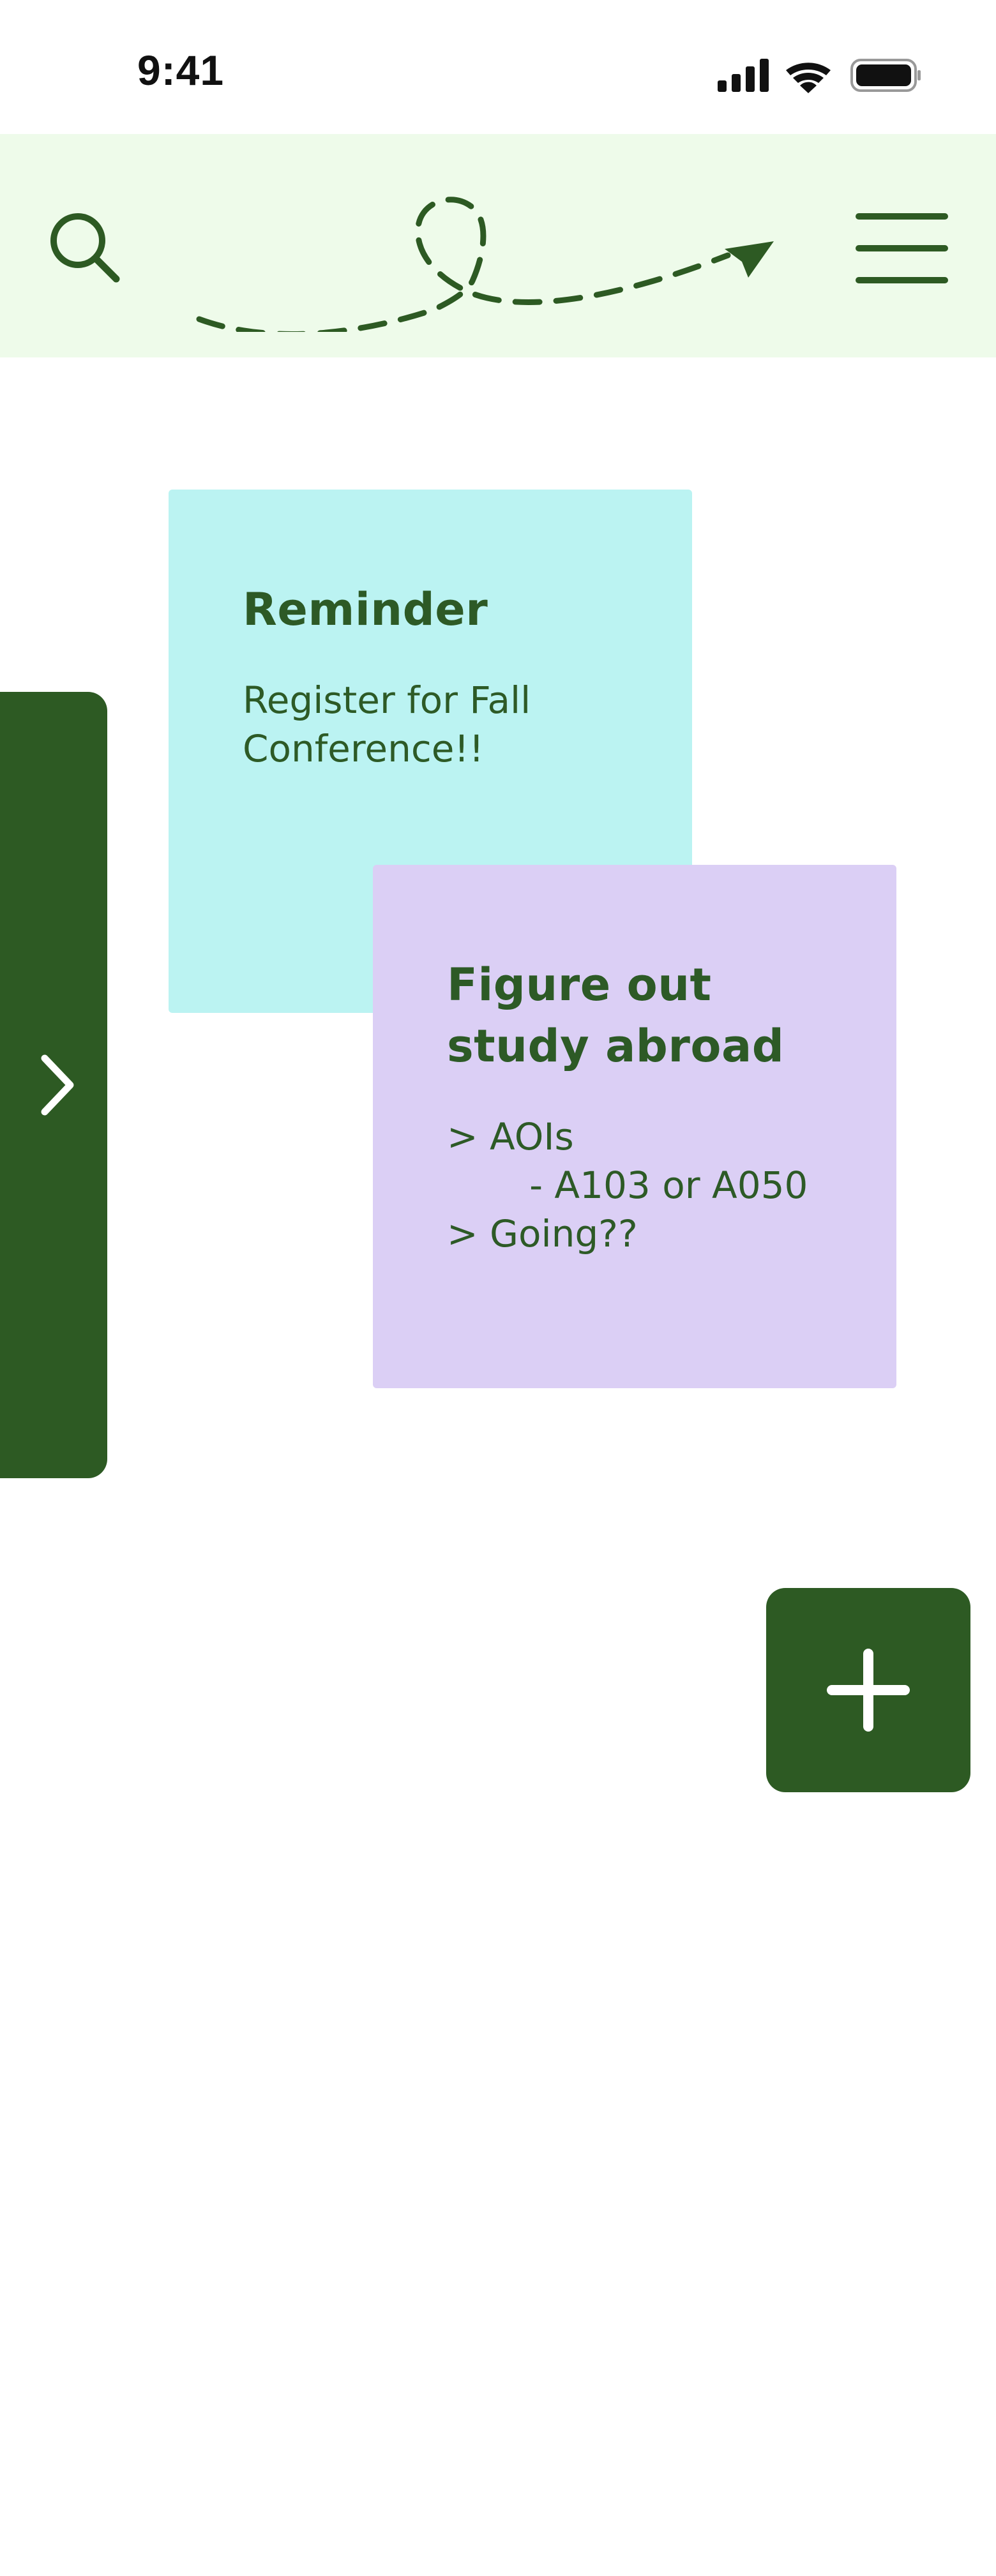 The height and width of the screenshot is (2576, 996). Describe the element at coordinates (488, 252) in the screenshot. I see `paper-plane-logo-icon` at that location.